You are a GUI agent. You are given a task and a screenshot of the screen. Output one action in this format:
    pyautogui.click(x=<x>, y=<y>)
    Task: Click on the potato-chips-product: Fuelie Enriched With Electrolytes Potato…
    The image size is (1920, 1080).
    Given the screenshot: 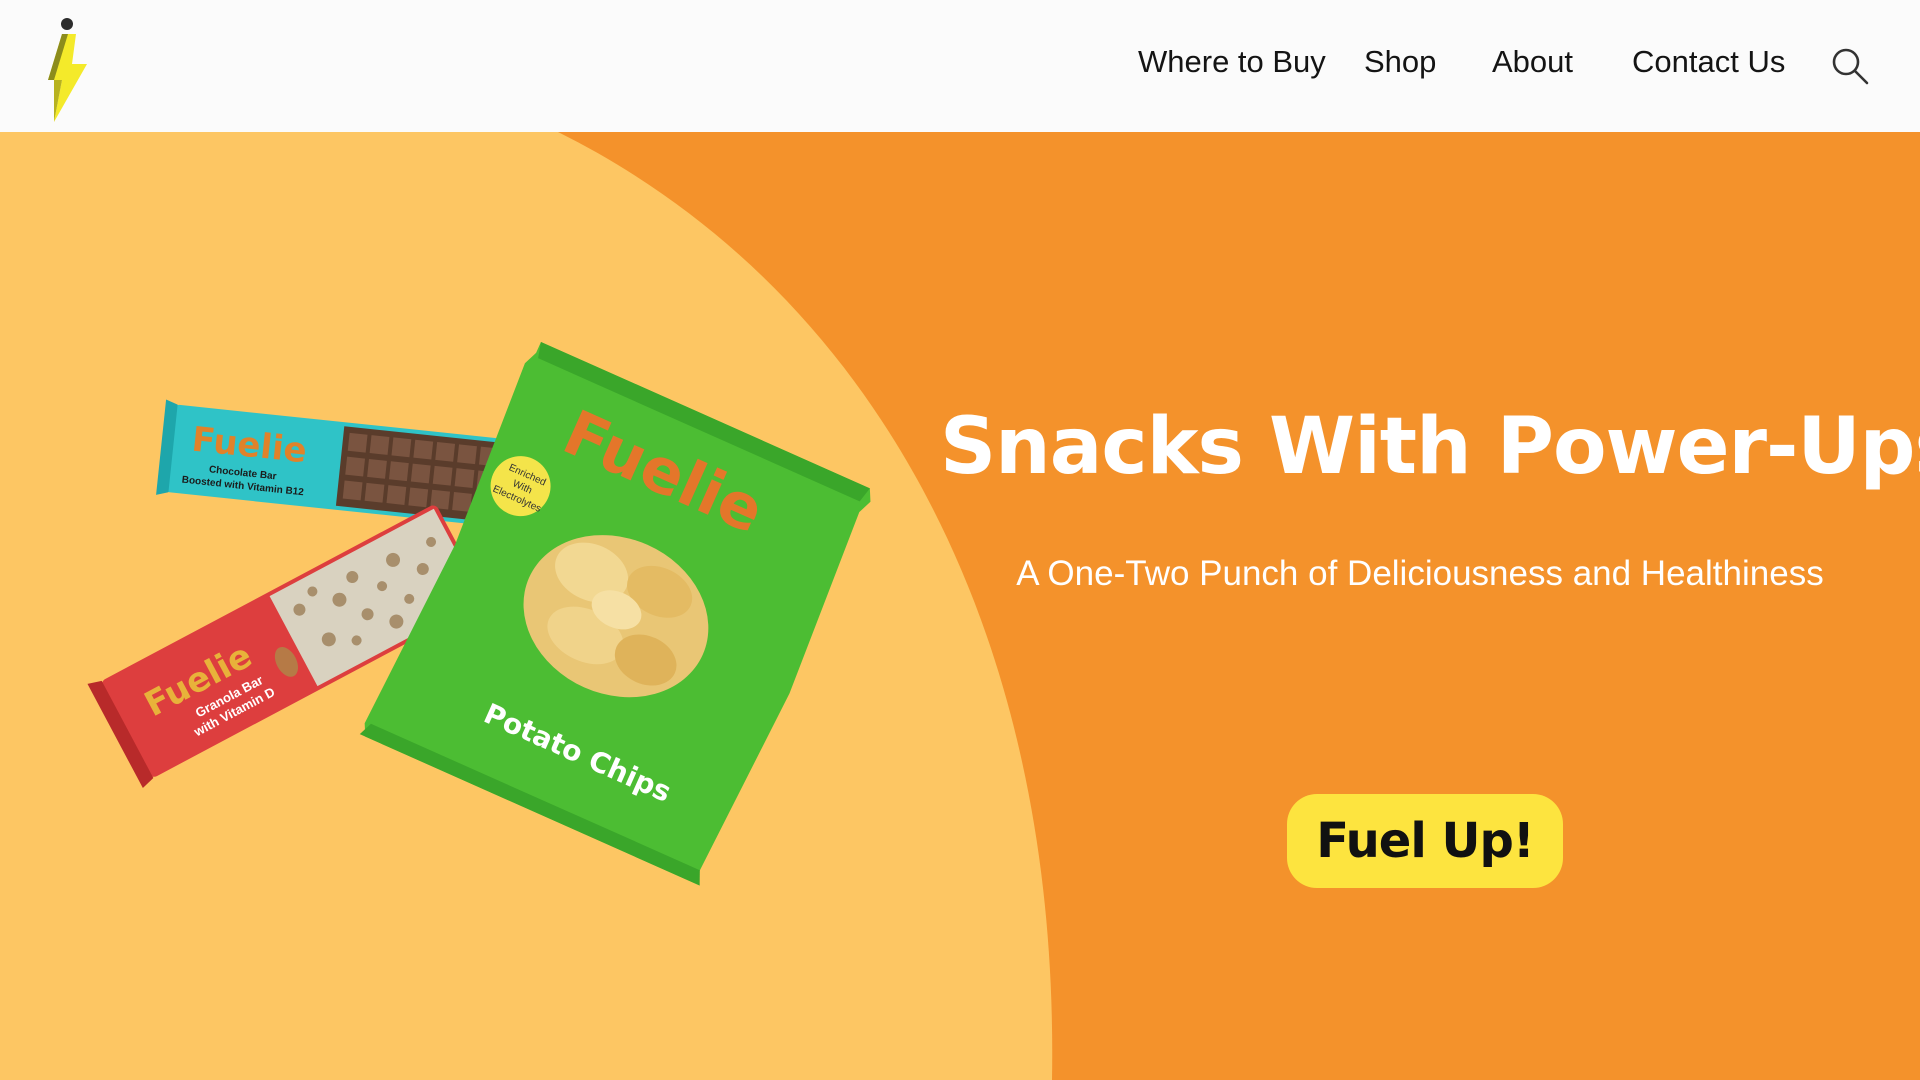 What is the action you would take?
    pyautogui.click(x=615, y=613)
    